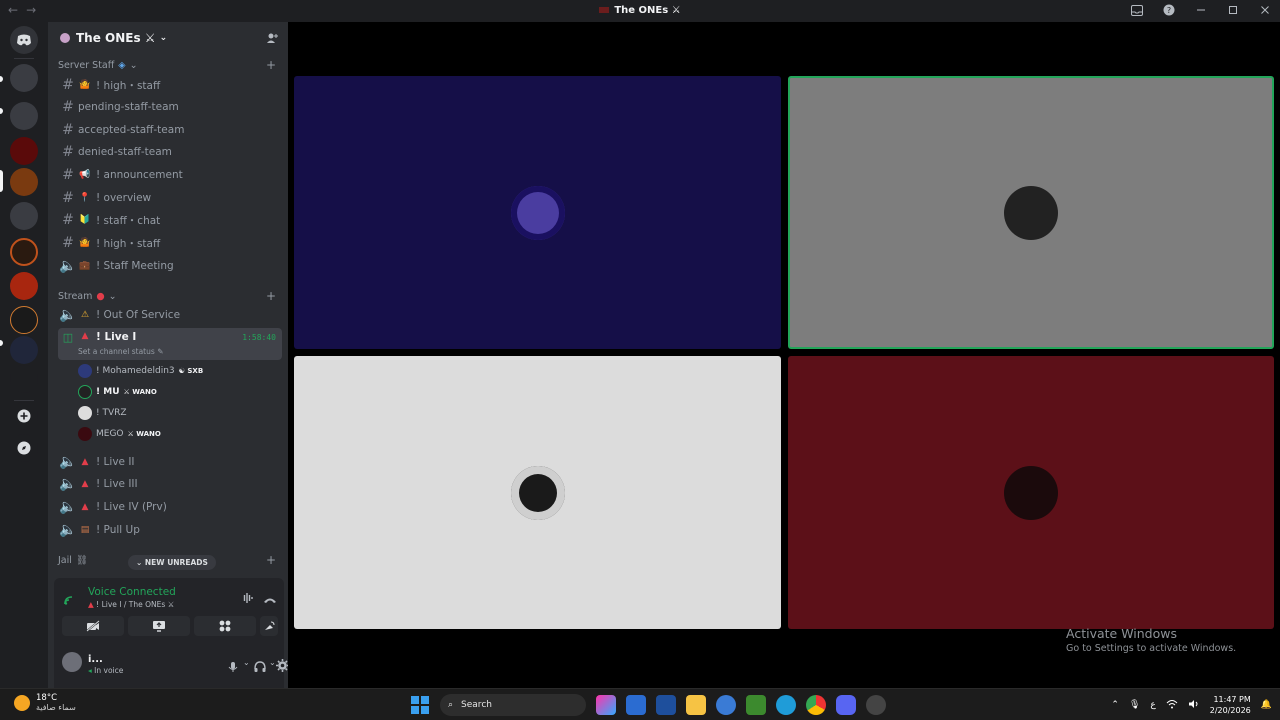 The height and width of the screenshot is (720, 1280). I want to click on rail-divider, so click(24, 400).